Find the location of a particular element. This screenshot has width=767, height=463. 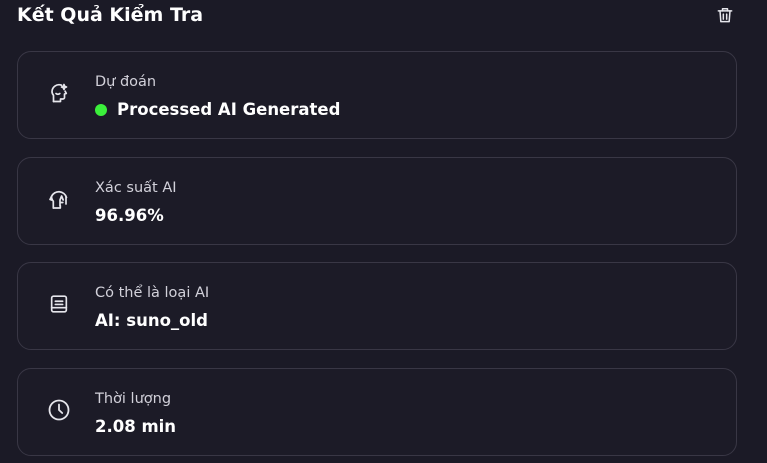

status-dot is located at coordinates (101, 110).